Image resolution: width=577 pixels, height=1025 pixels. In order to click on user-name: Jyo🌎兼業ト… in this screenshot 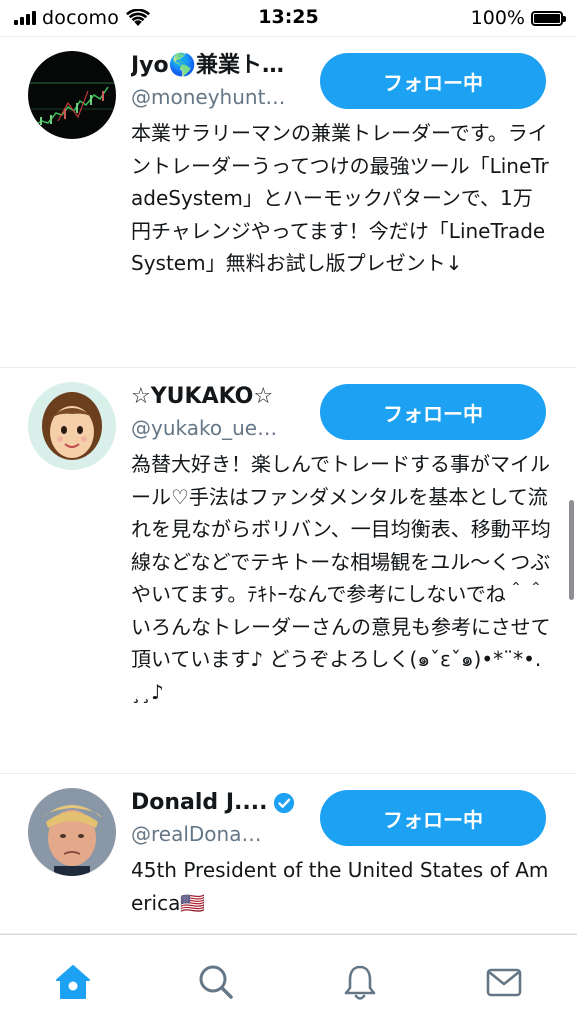, I will do `click(222, 66)`.